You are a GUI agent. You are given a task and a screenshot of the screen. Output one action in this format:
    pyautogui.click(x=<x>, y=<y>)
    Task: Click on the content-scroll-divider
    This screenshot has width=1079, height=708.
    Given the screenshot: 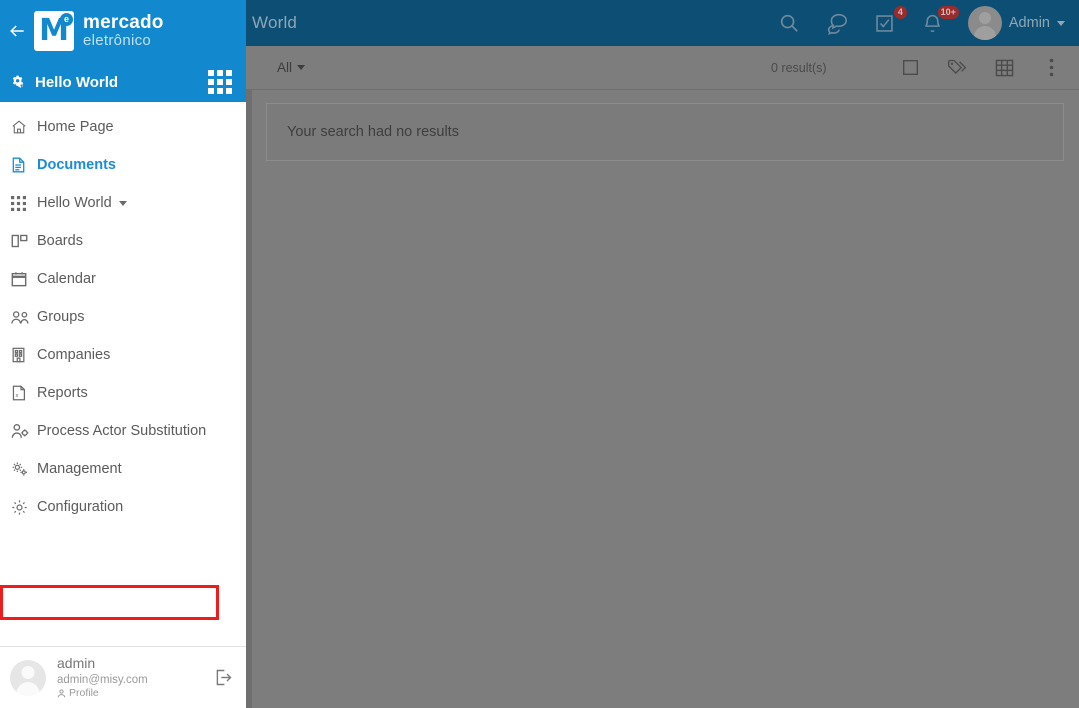 What is the action you would take?
    pyautogui.click(x=249, y=399)
    